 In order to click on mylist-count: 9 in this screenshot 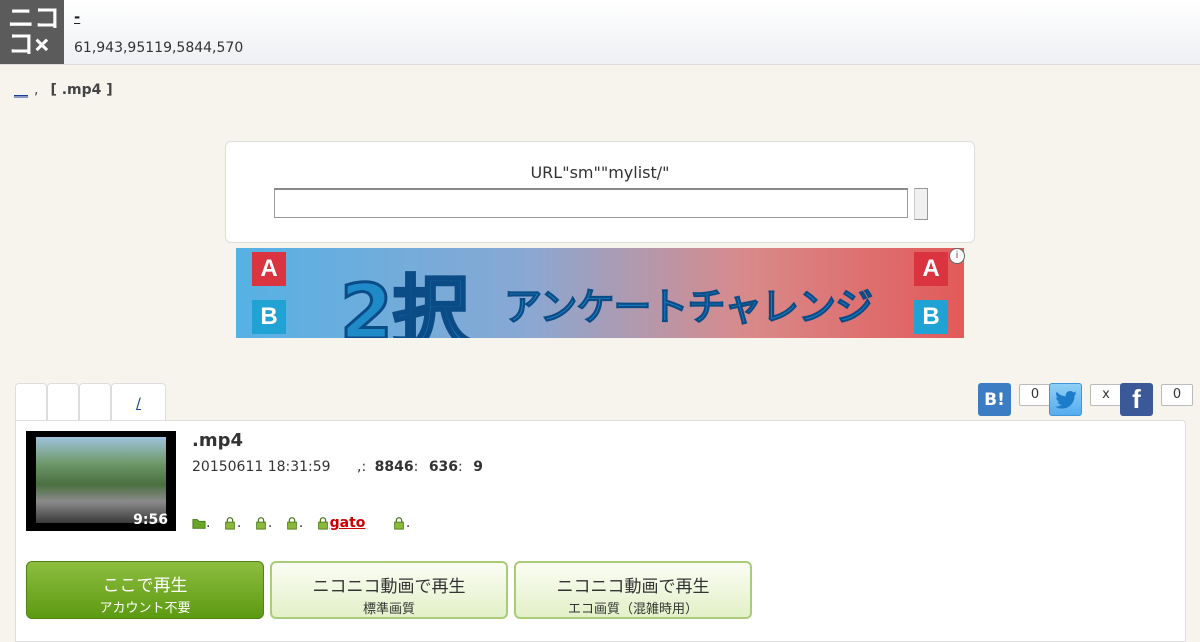, I will do `click(478, 467)`.